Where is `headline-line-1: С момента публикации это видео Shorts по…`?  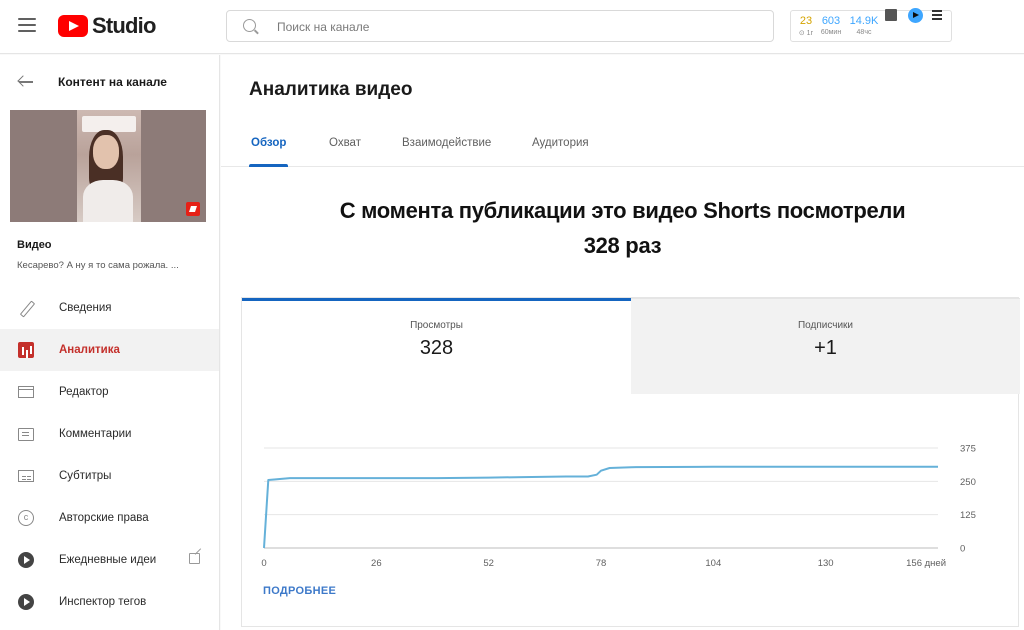
headline-line-1: С момента публикации это видео Shorts по… is located at coordinates (622, 210).